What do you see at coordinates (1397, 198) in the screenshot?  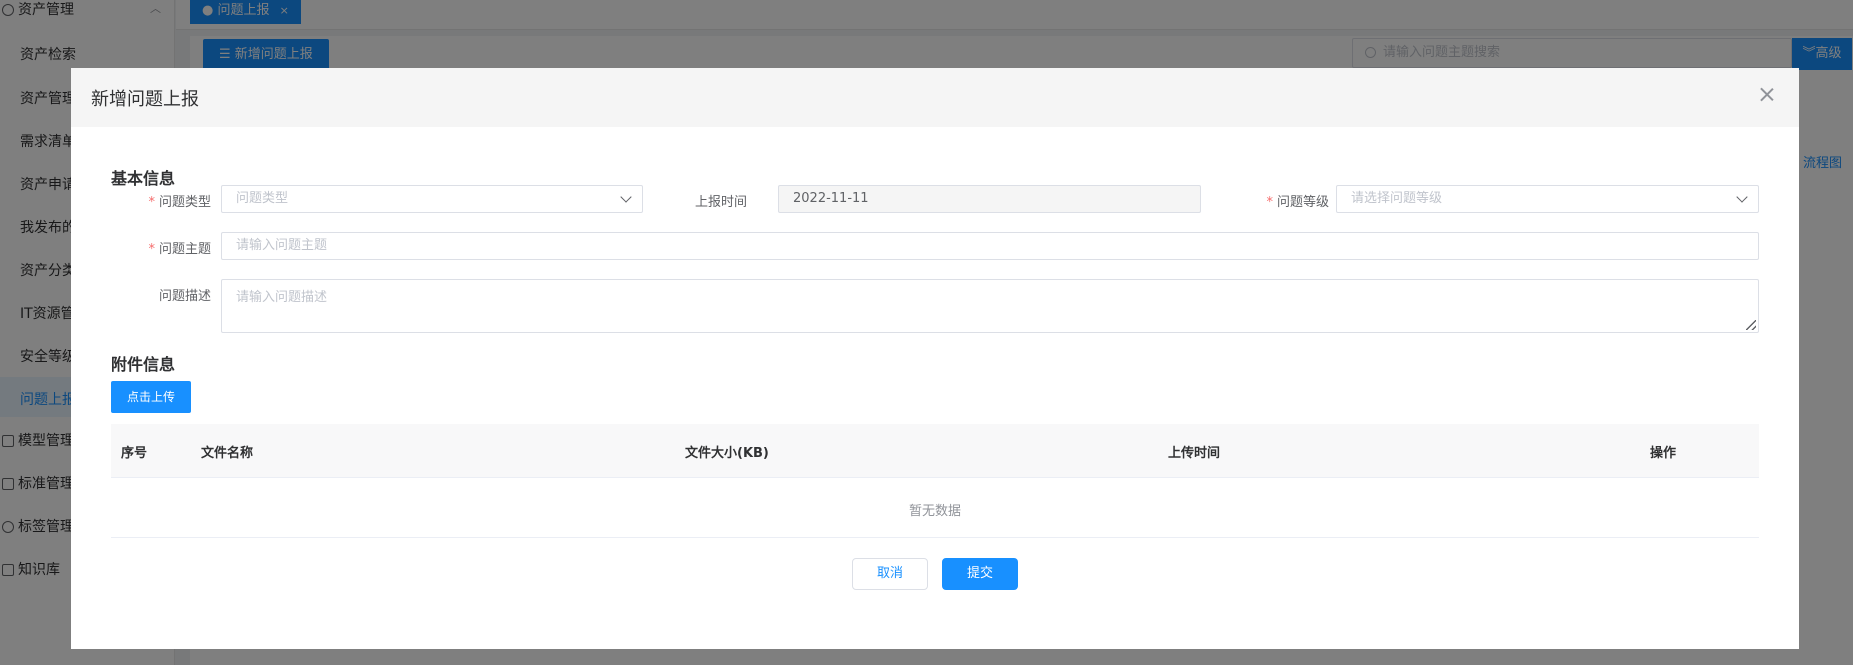 I see `issue-level-placeholder: 请选择问题等级` at bounding box center [1397, 198].